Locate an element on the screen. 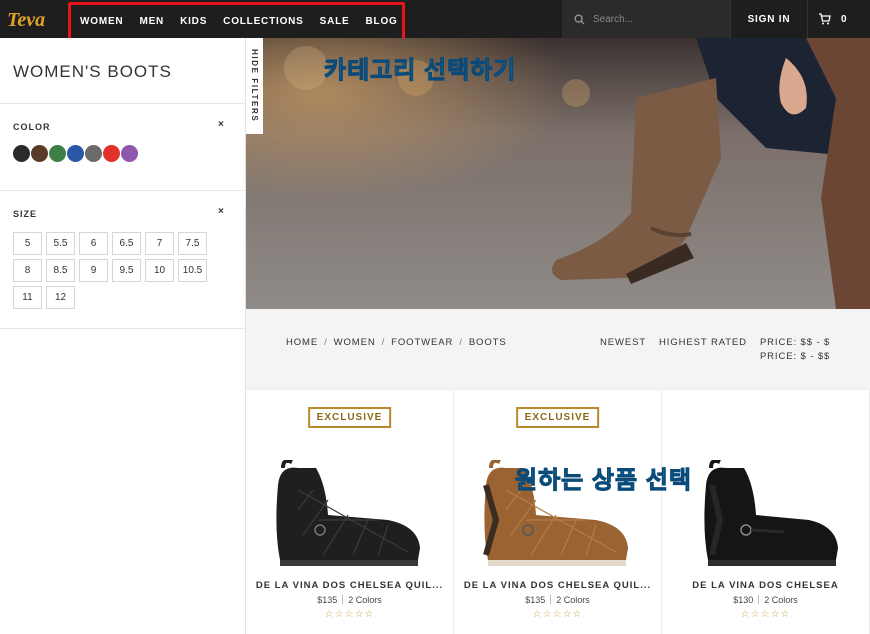  size-option: 8.5 is located at coordinates (60, 270).